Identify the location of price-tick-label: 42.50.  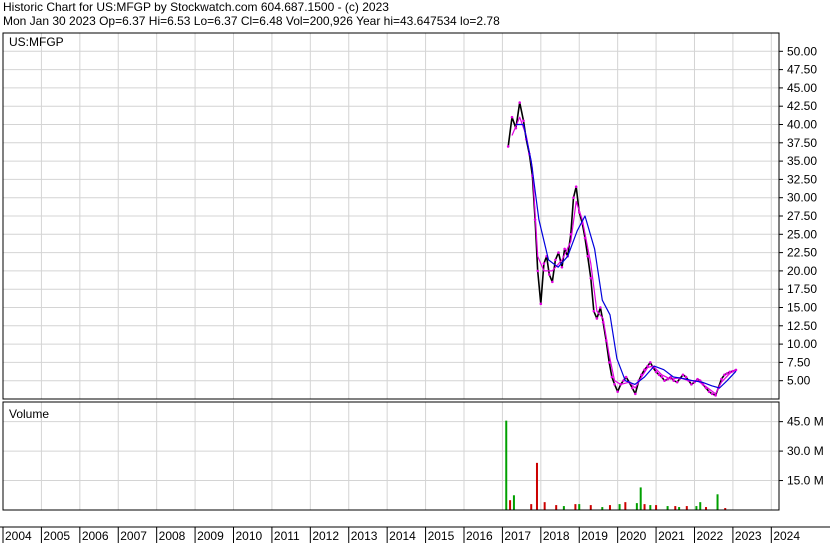
(802, 106).